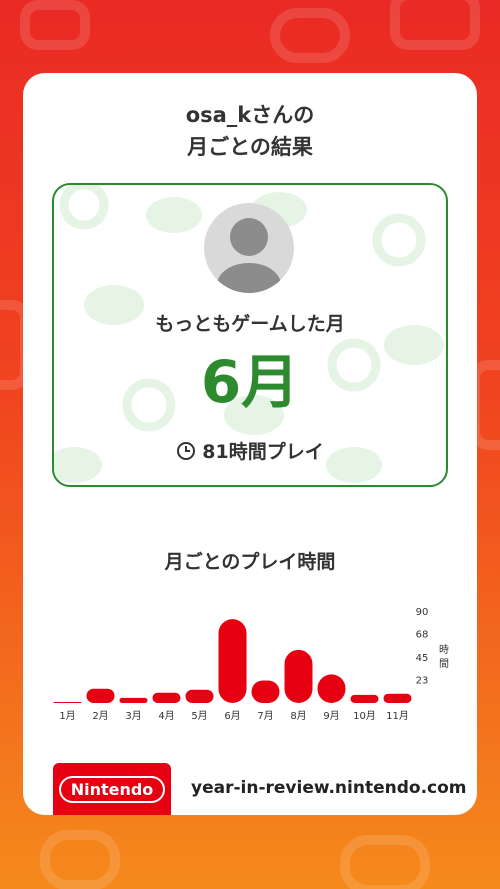  Describe the element at coordinates (422, 658) in the screenshot. I see `y-tick-label: 45` at that location.